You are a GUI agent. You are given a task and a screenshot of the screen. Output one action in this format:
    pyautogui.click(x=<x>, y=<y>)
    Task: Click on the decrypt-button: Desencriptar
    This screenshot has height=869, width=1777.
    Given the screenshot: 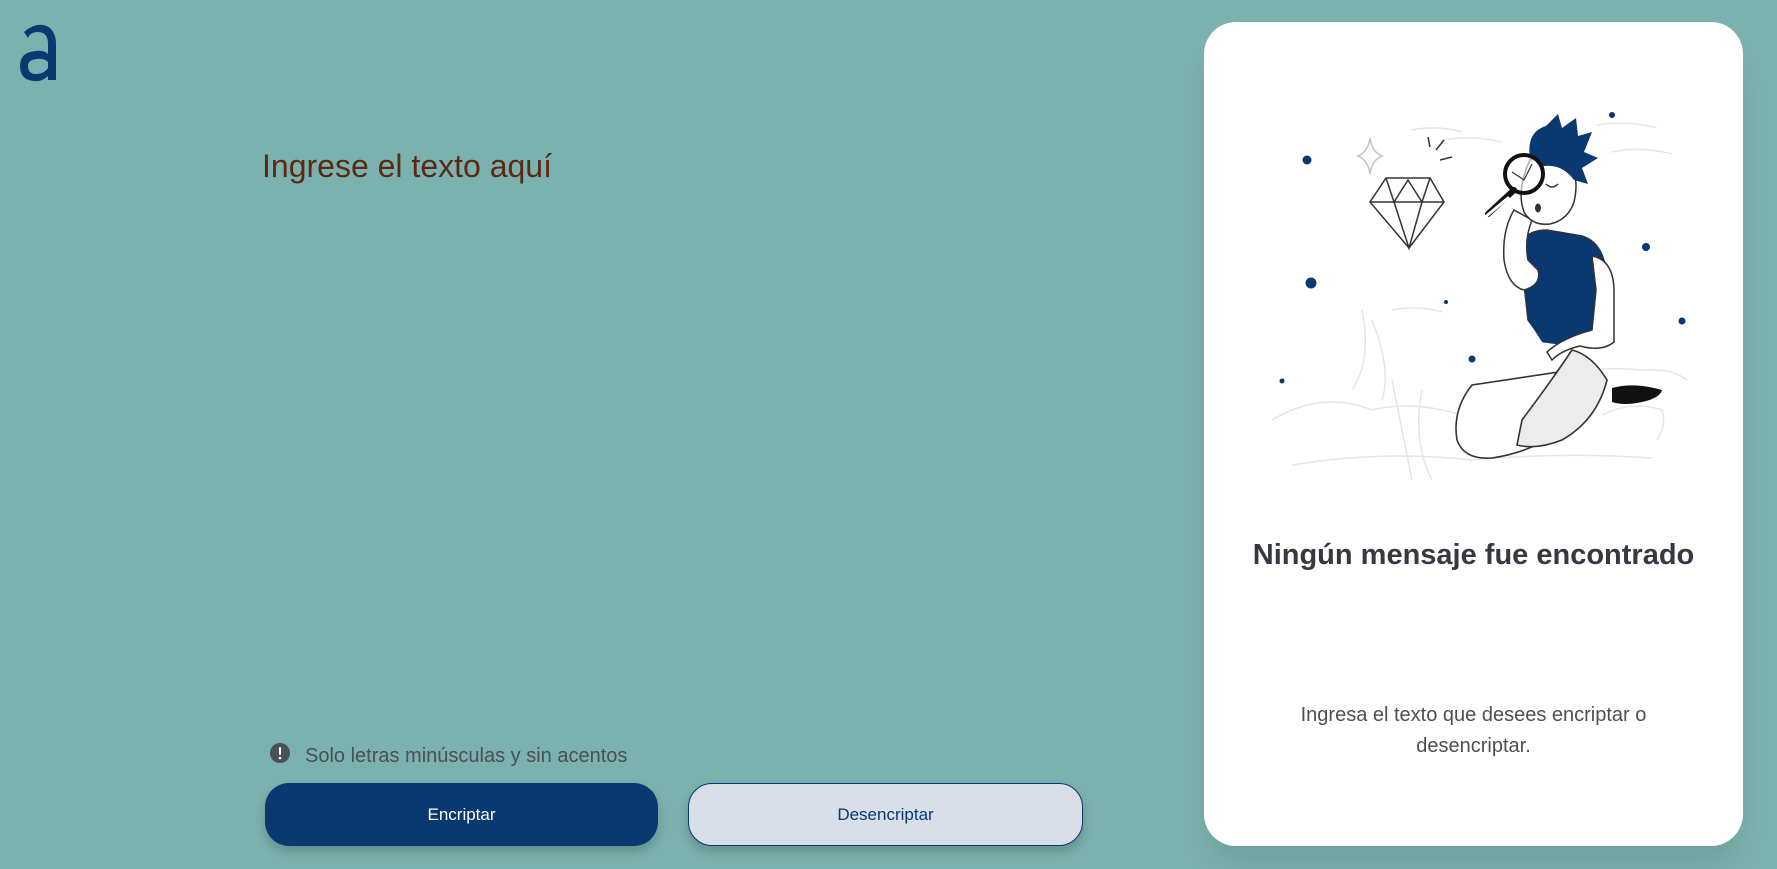 What is the action you would take?
    pyautogui.click(x=885, y=814)
    